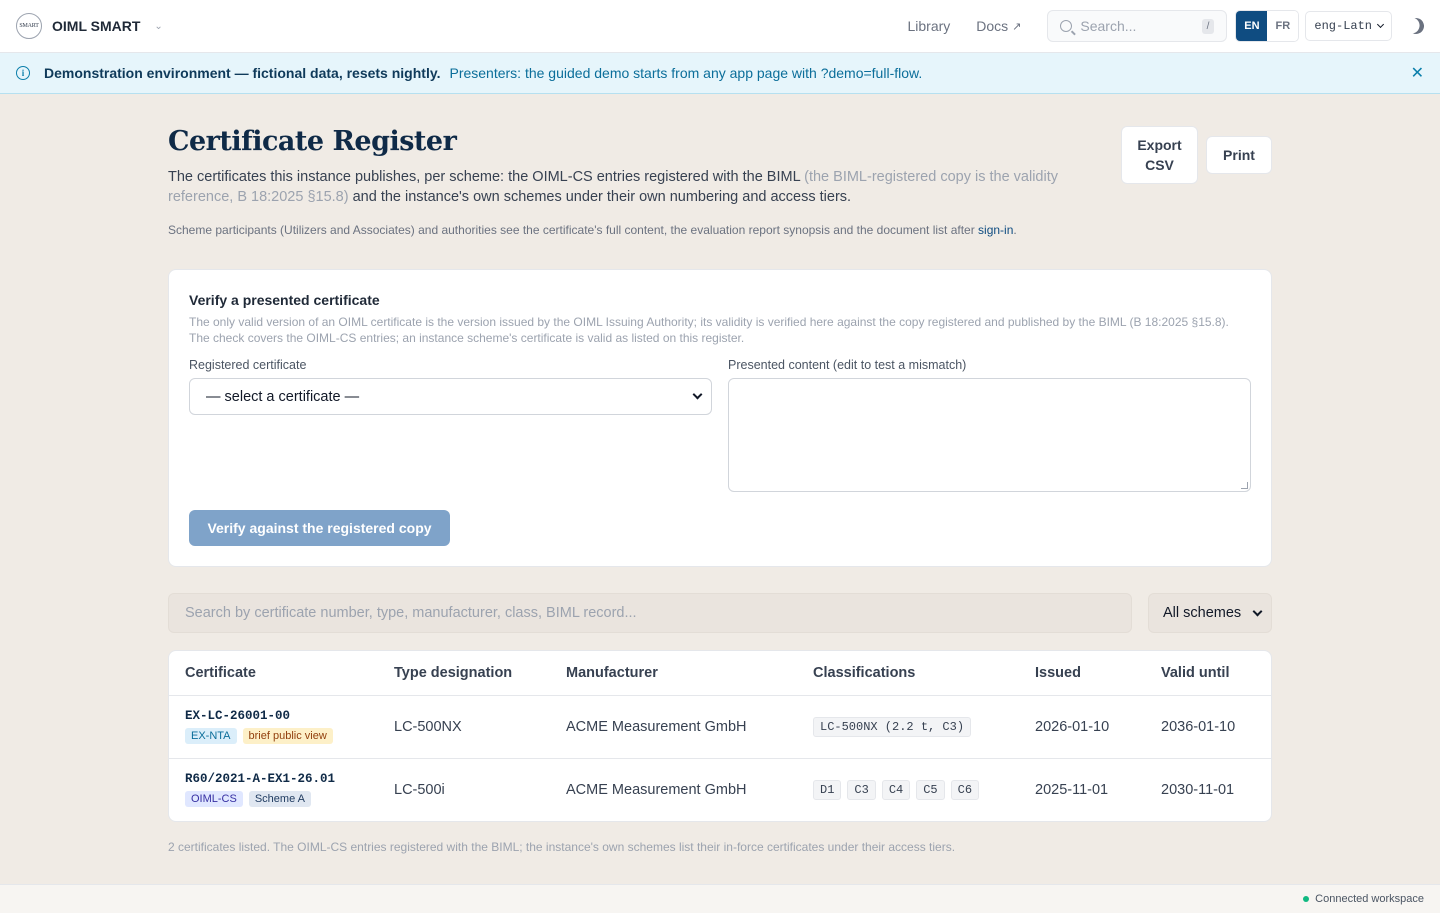 The image size is (1440, 913). What do you see at coordinates (1137, 26) in the screenshot?
I see `search-input: Search... /` at bounding box center [1137, 26].